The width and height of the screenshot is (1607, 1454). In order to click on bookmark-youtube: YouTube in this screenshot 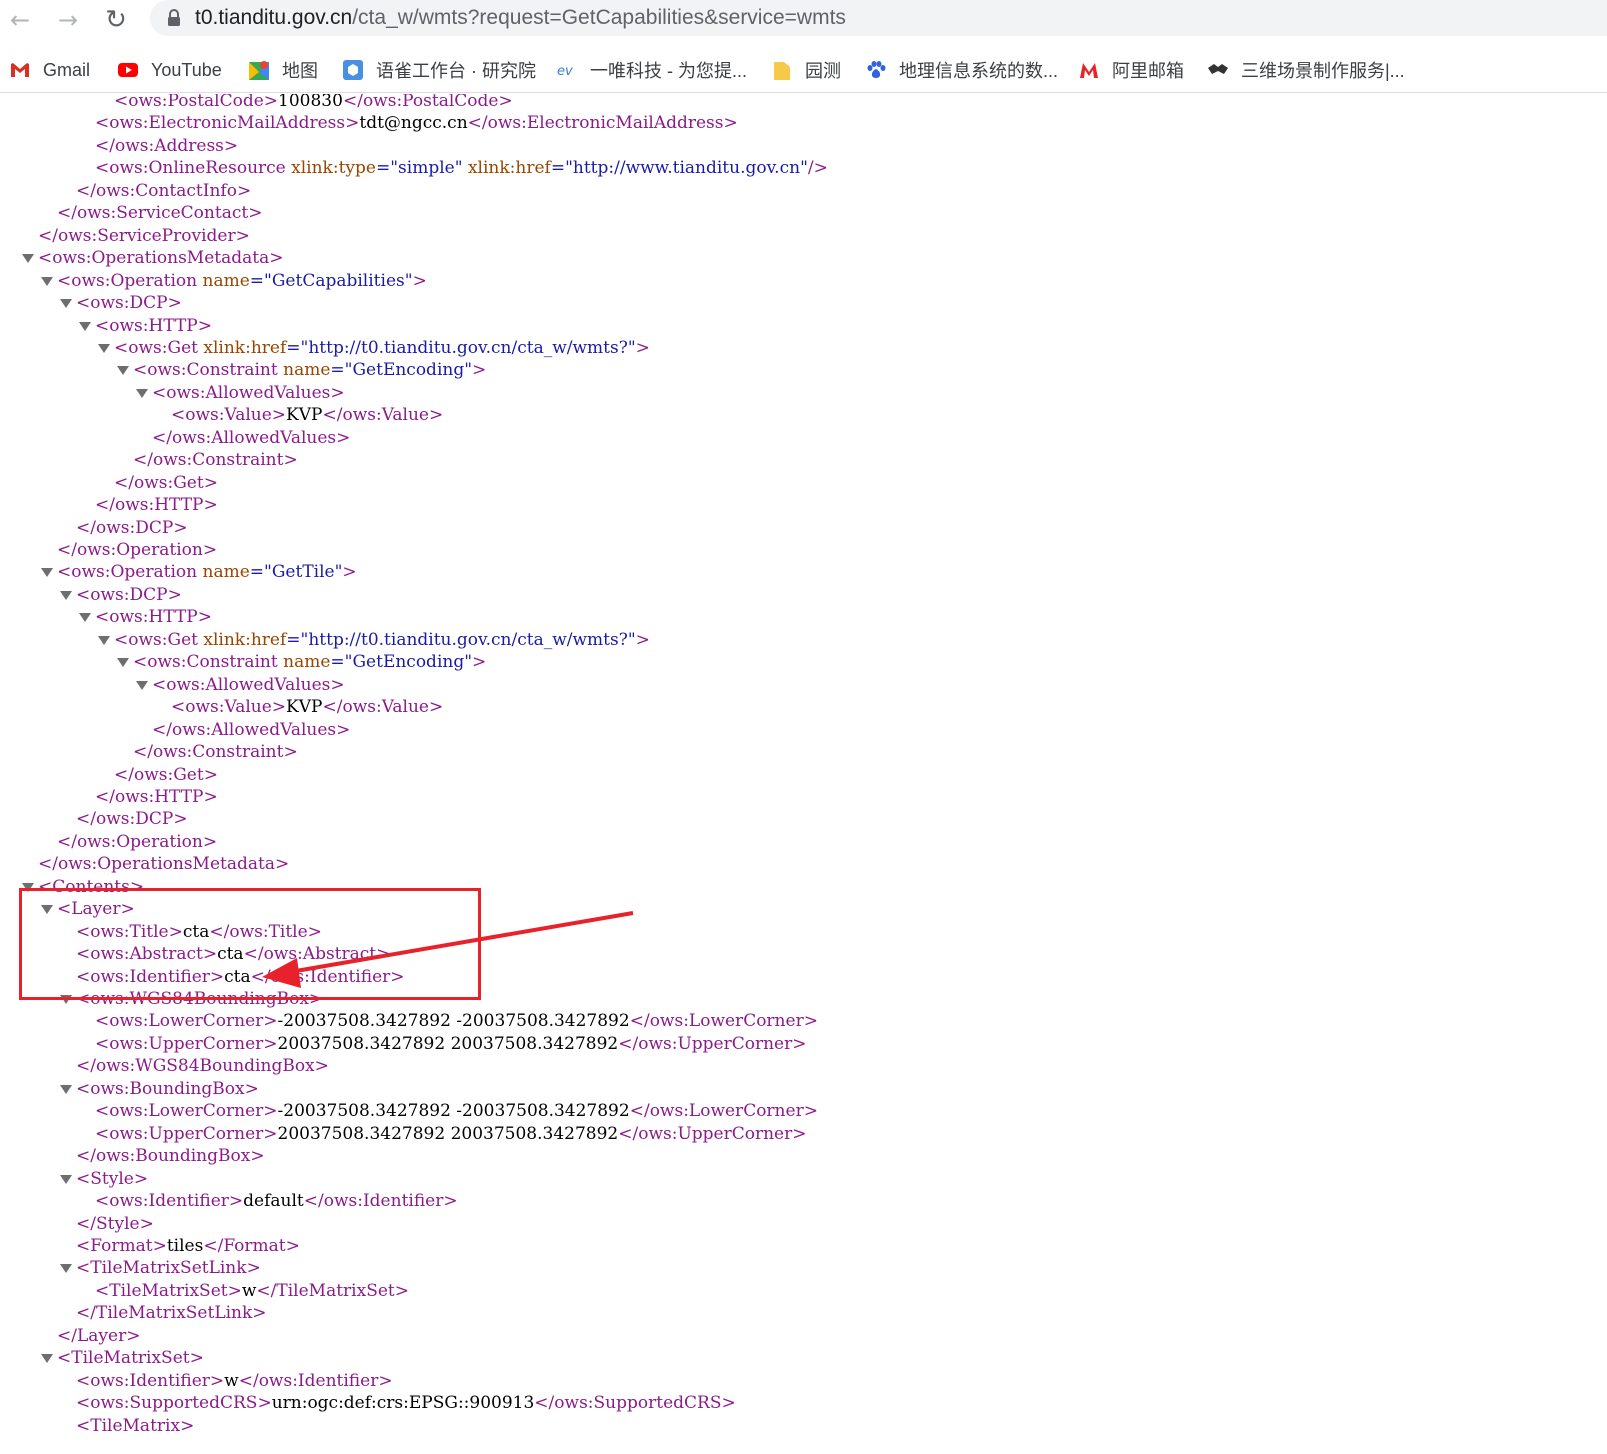, I will do `click(169, 70)`.